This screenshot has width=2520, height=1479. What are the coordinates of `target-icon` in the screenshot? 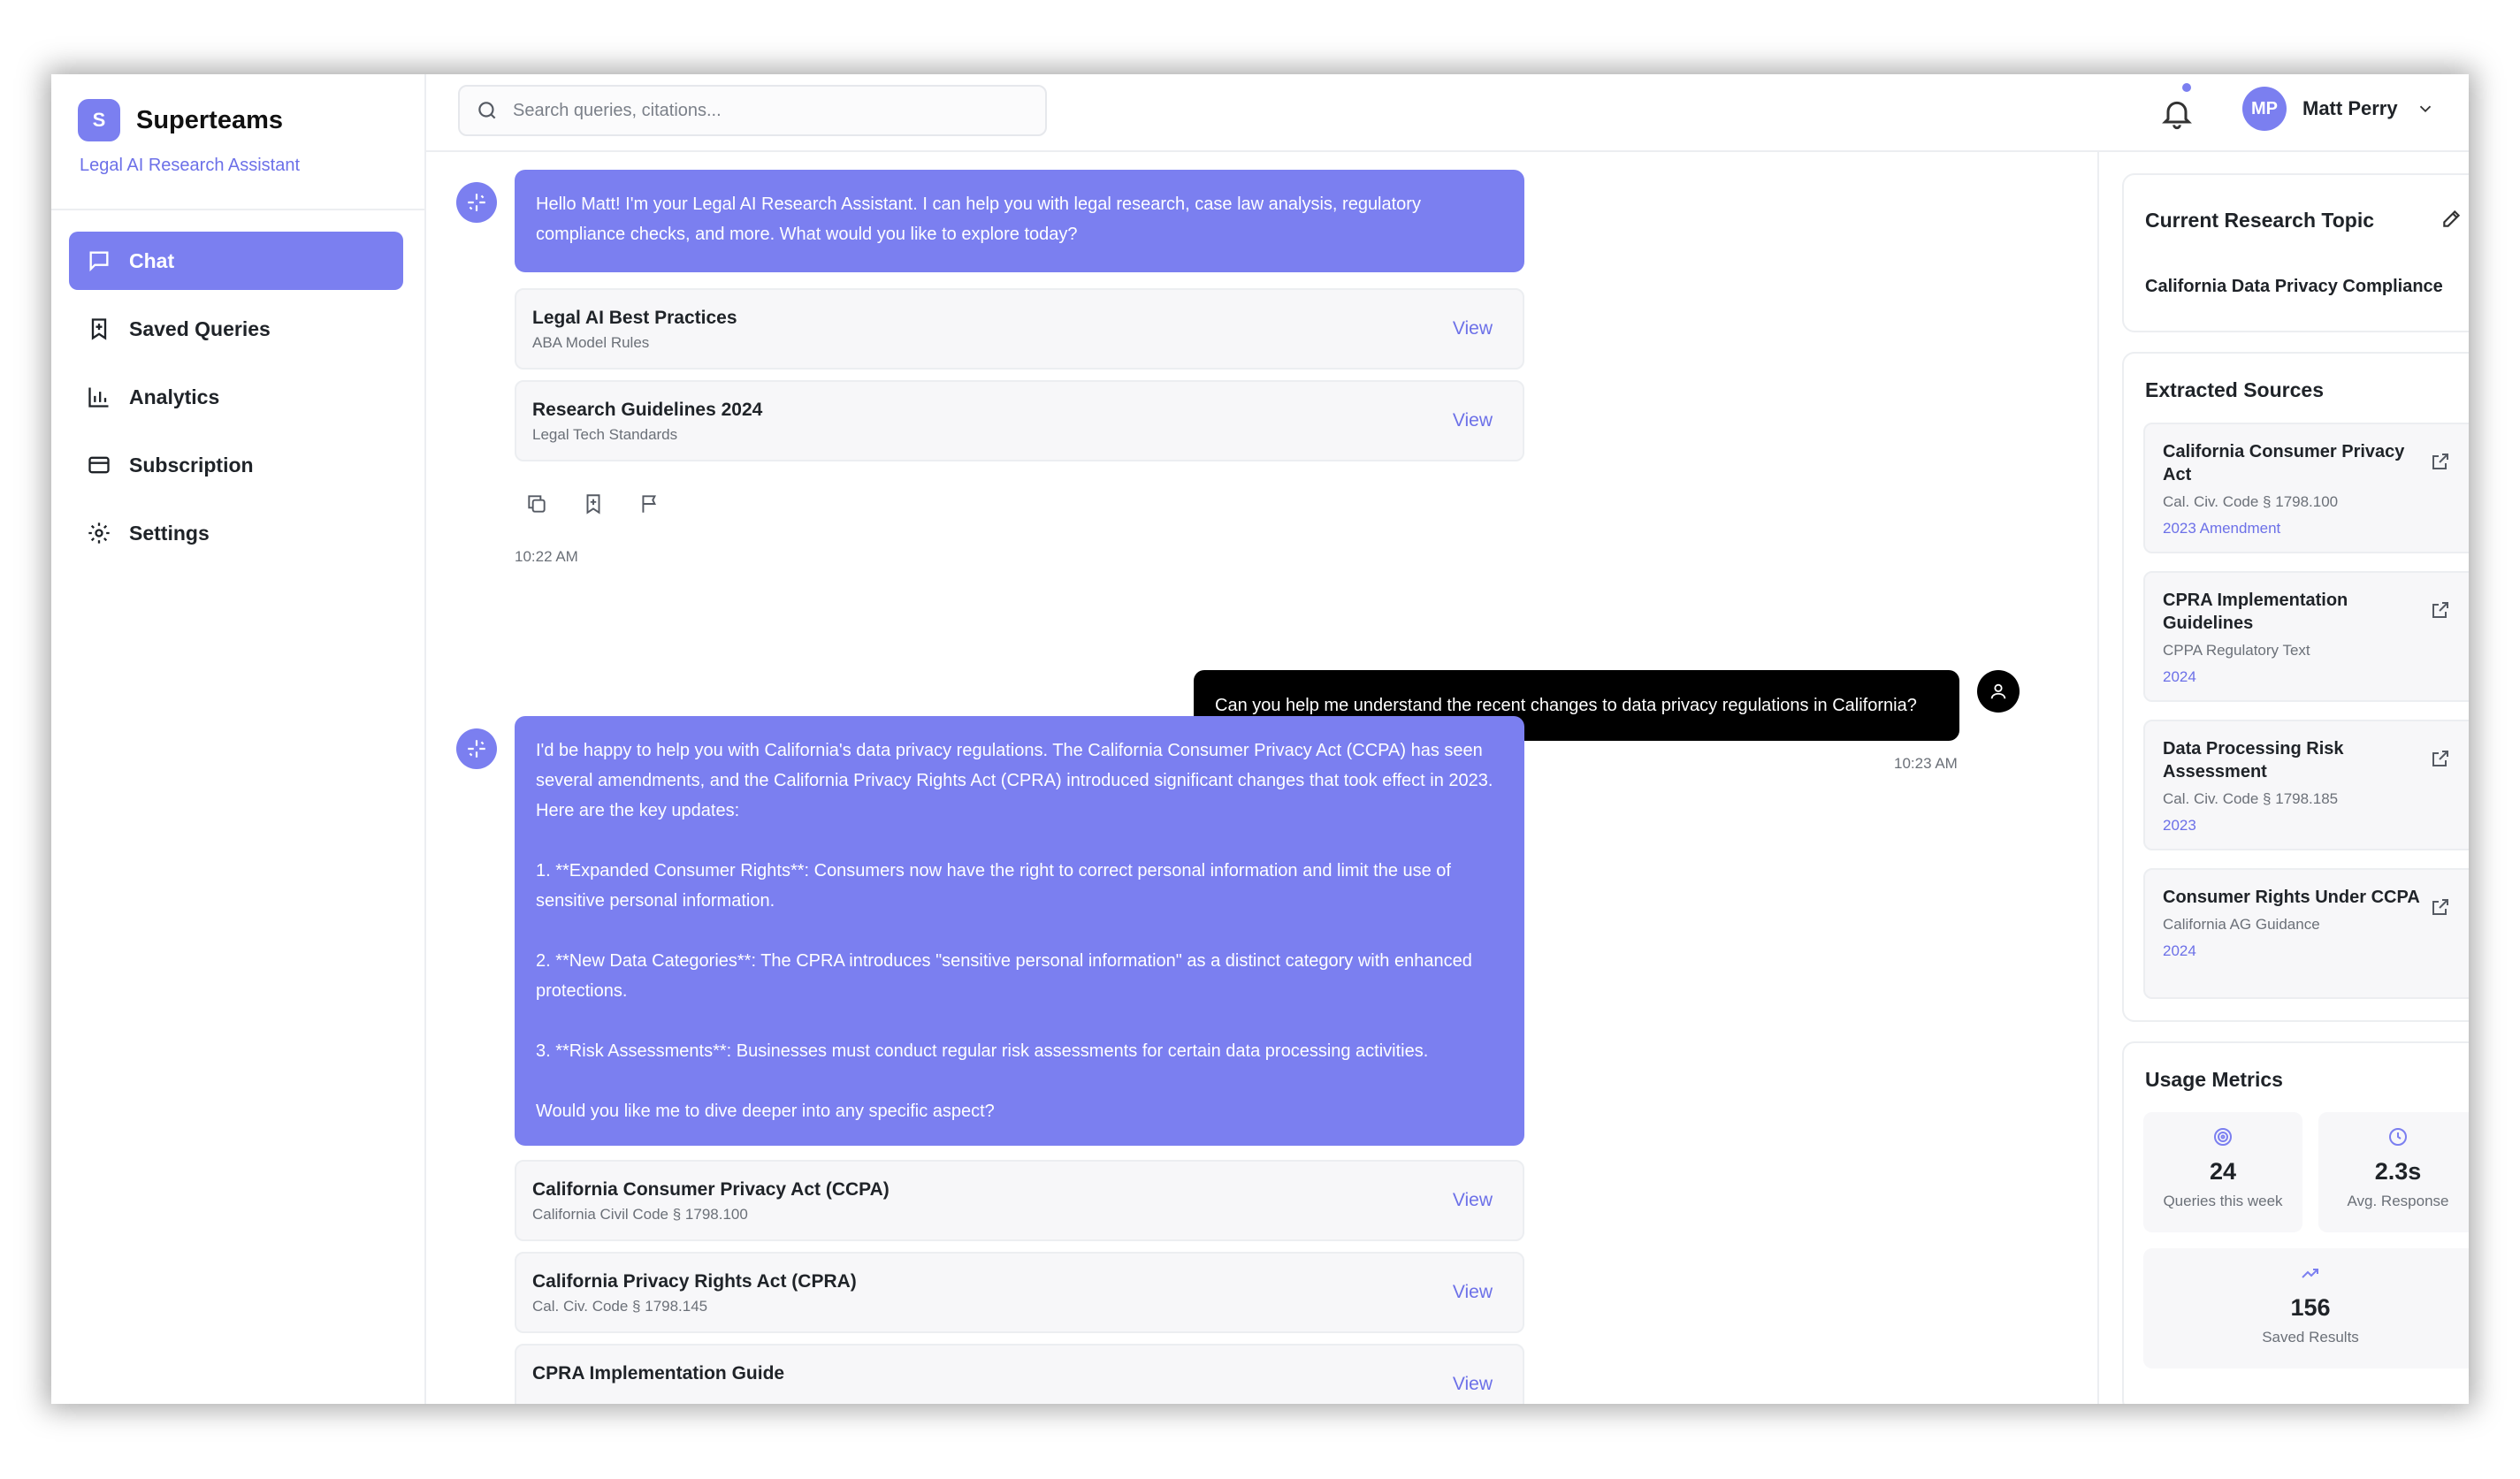 It's located at (2223, 1137).